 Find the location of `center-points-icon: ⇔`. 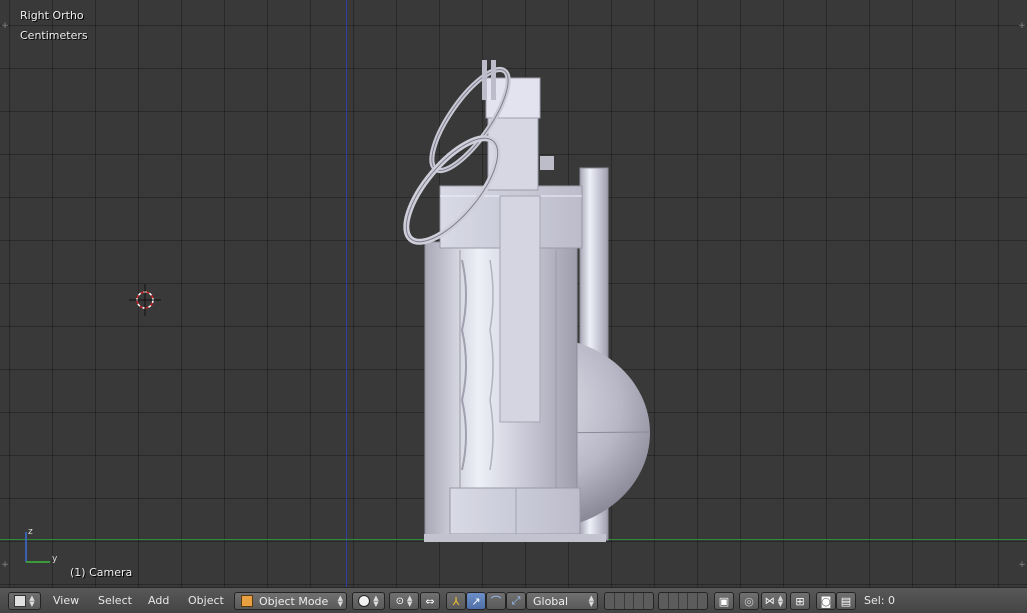

center-points-icon: ⇔ is located at coordinates (430, 601).